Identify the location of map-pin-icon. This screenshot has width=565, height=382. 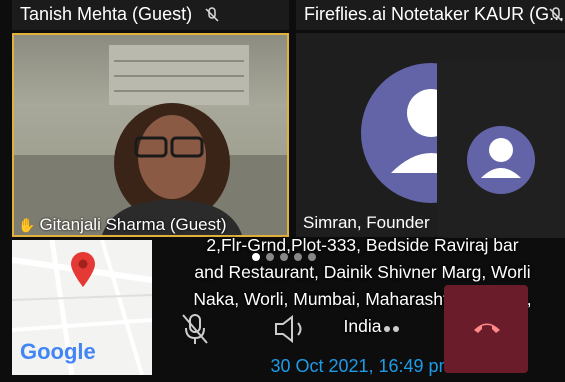
(83, 269).